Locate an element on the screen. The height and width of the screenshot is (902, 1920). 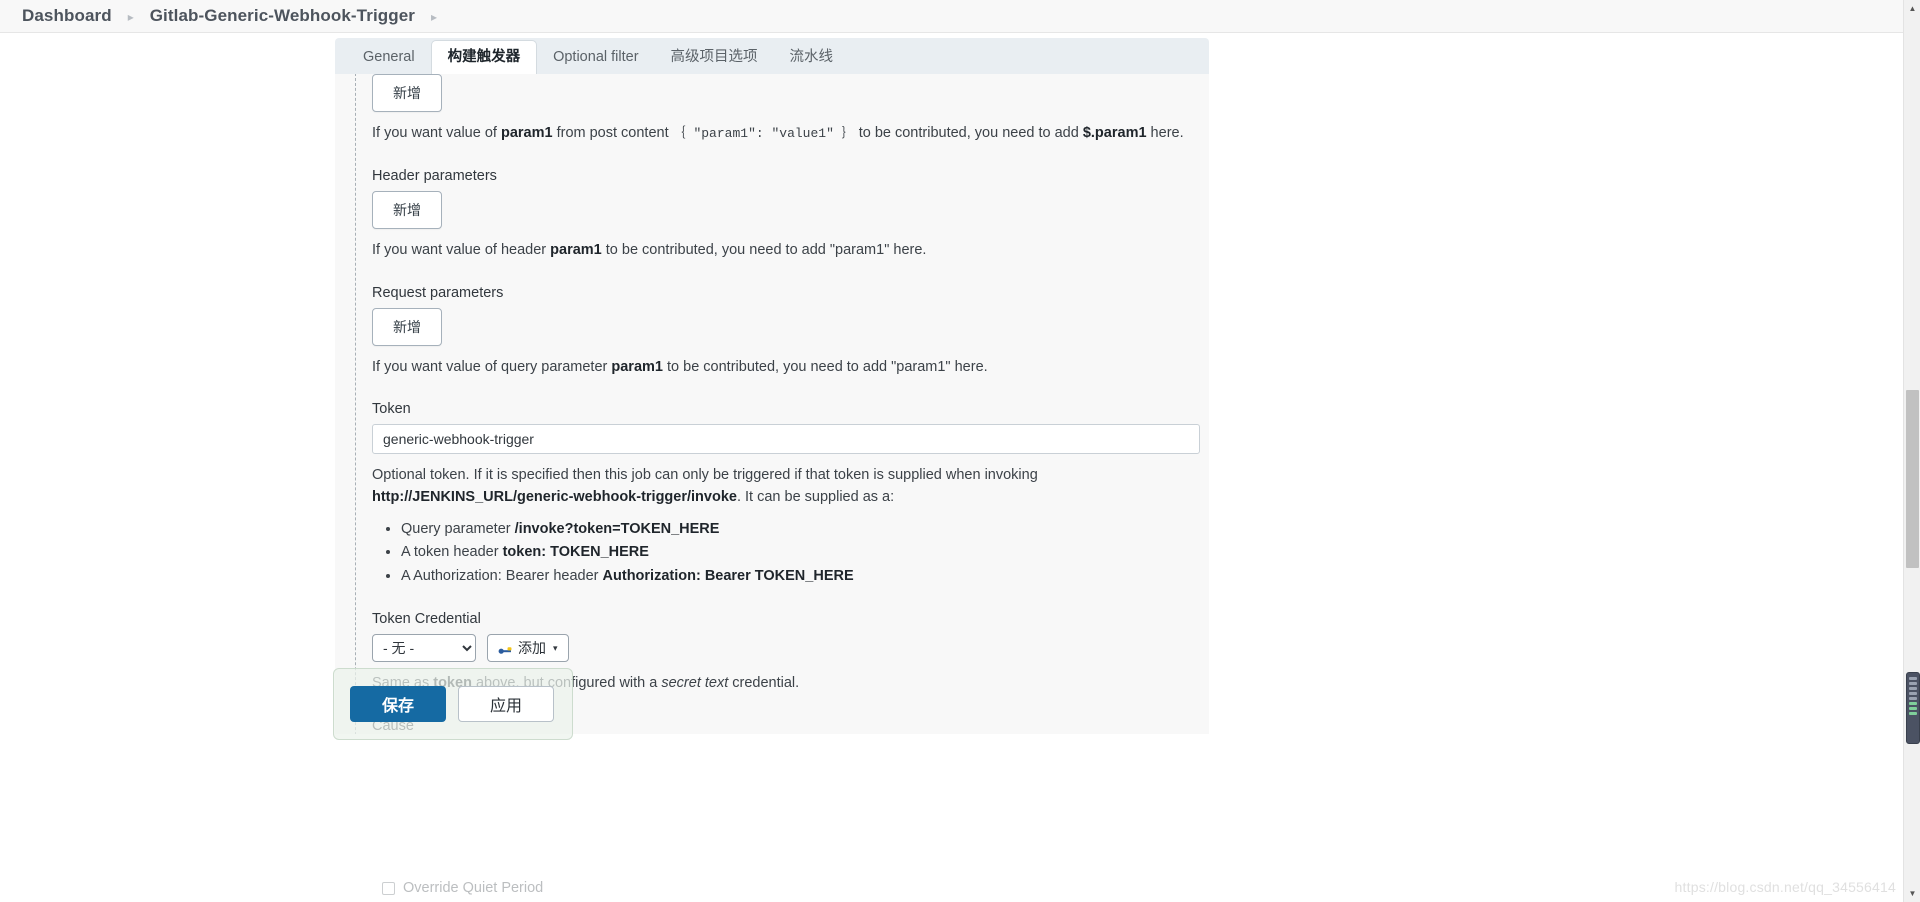
bullet-pre: A token header is located at coordinates (452, 552).